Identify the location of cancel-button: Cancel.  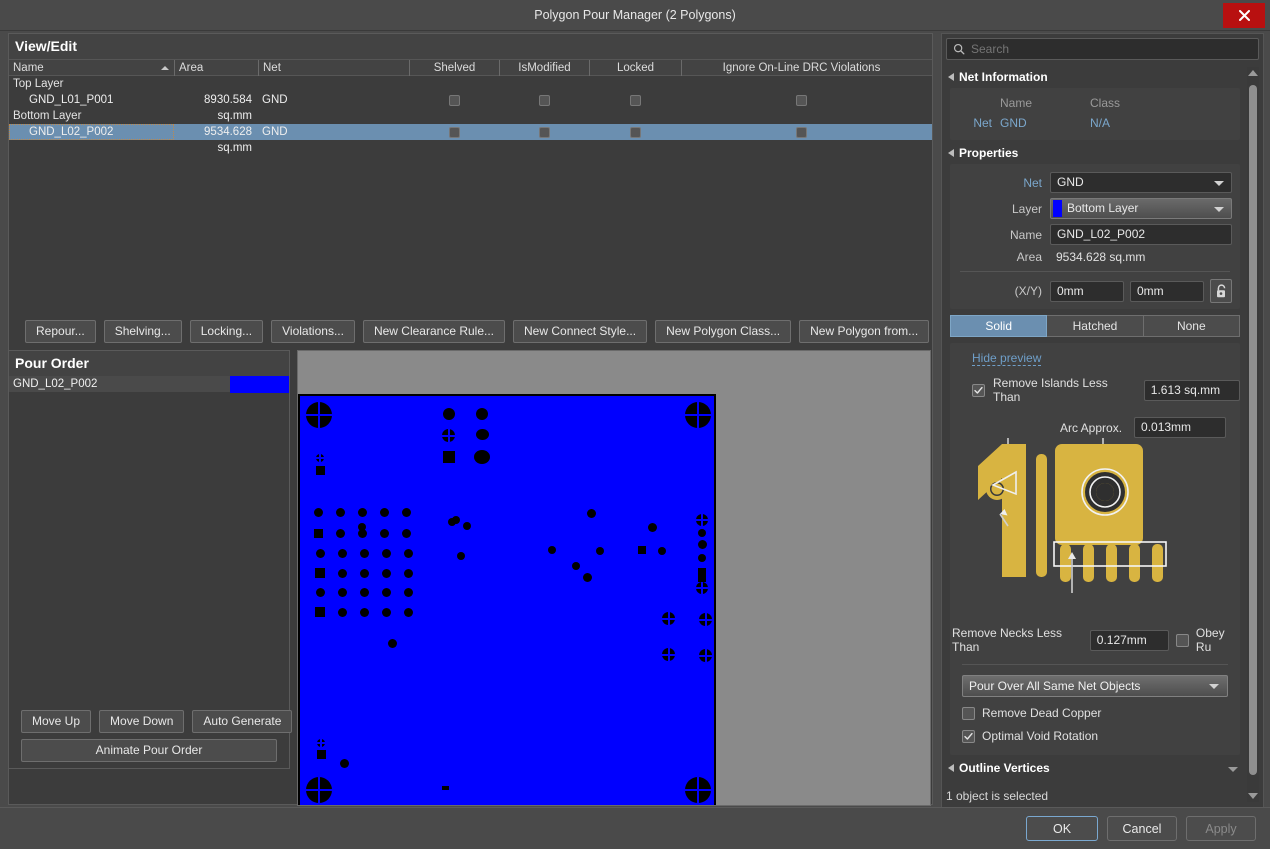
(1142, 828).